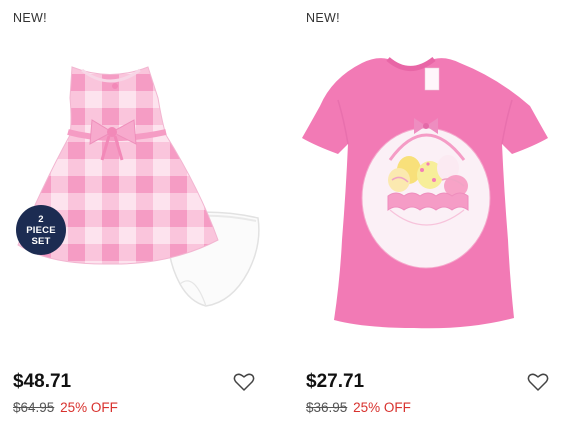 This screenshot has width=564, height=424. Describe the element at coordinates (335, 381) in the screenshot. I see `sale-price: $27.71` at that location.